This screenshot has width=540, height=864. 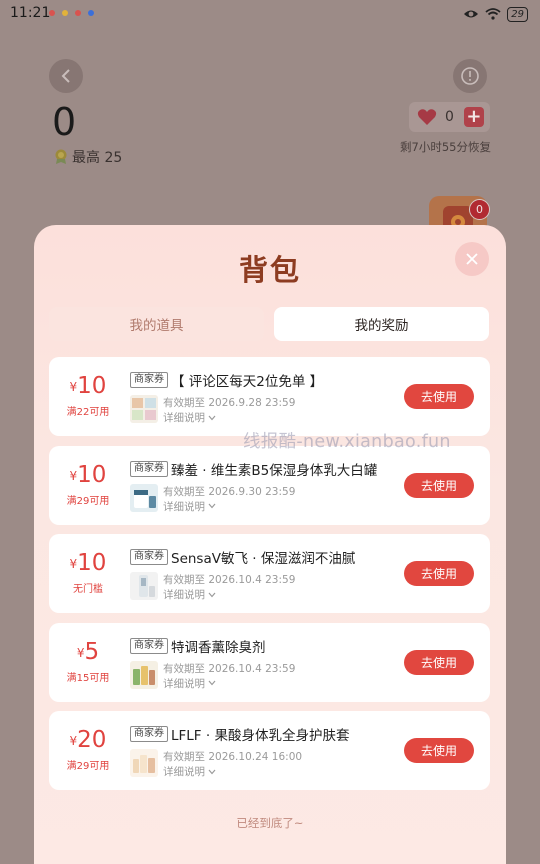 I want to click on coupon-condition: 满22可用, so click(x=88, y=412).